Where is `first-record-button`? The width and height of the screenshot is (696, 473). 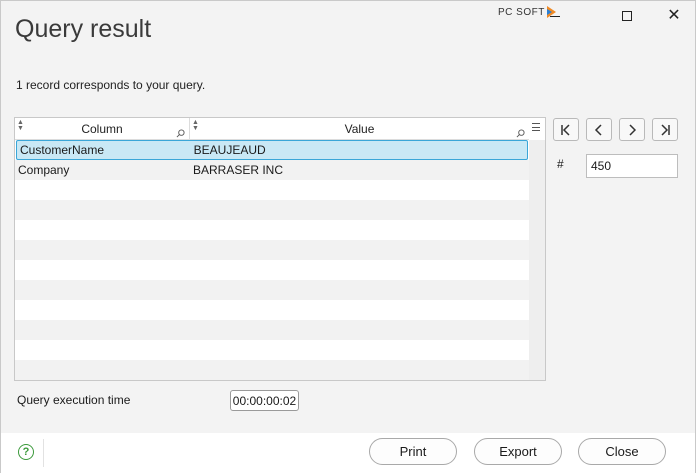 first-record-button is located at coordinates (566, 129).